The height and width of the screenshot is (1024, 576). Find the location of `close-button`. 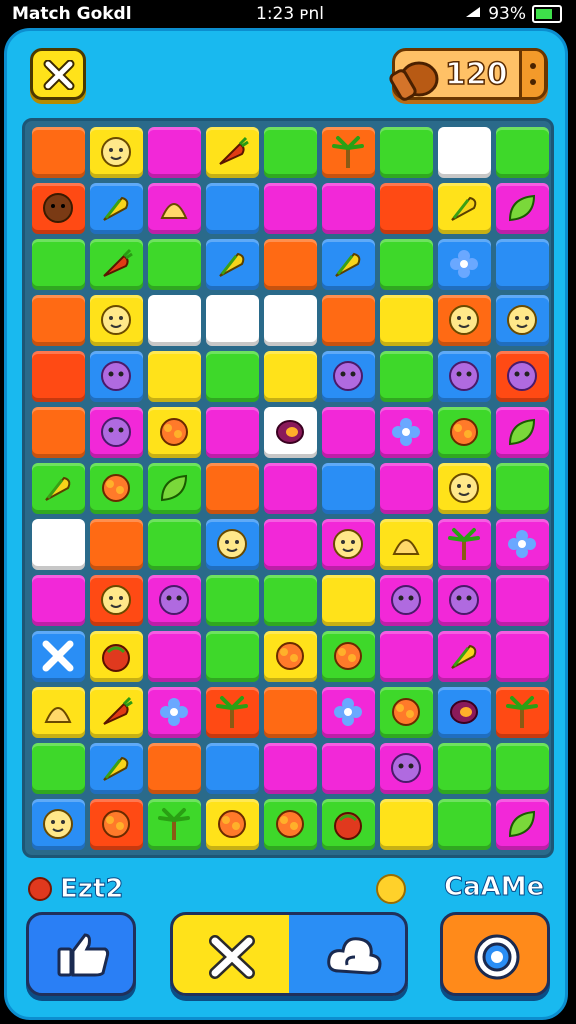

close-button is located at coordinates (58, 74).